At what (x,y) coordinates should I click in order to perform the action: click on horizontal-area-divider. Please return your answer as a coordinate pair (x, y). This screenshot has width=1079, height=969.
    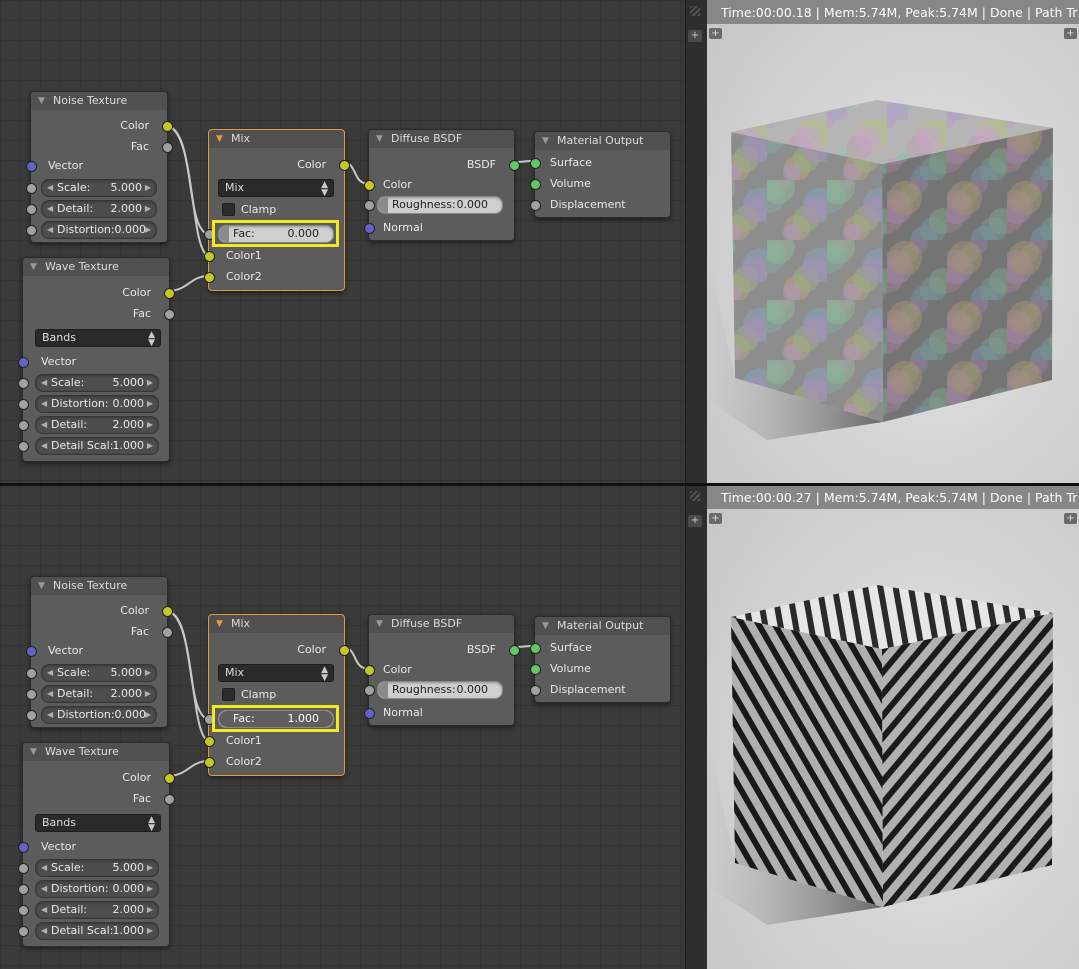
    Looking at the image, I should click on (539, 484).